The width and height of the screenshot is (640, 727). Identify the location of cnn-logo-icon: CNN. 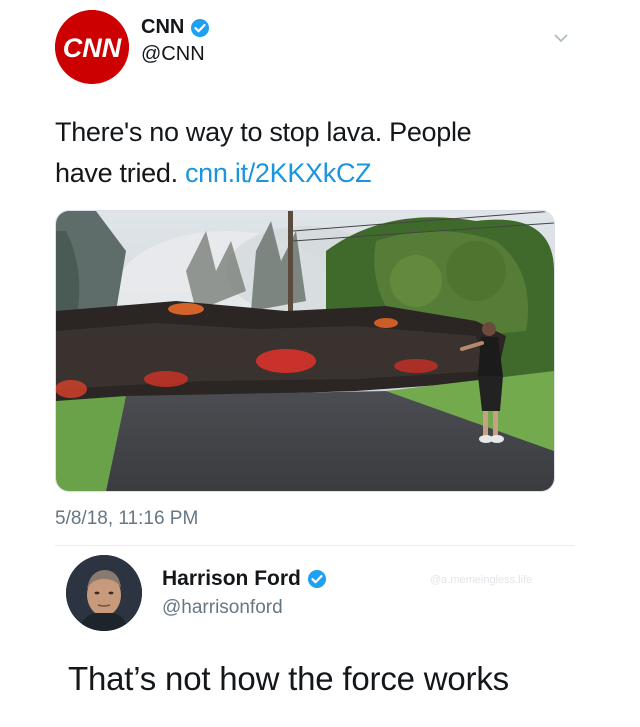
(92, 47).